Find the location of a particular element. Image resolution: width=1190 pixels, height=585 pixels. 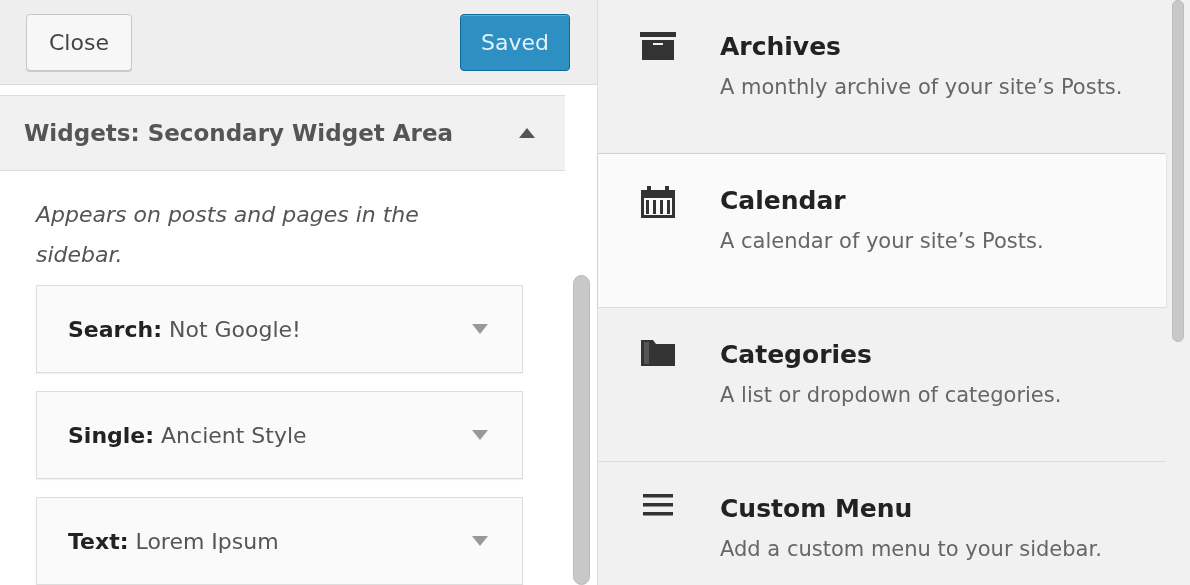

widget-card: Single: Ancient Style is located at coordinates (279, 435).